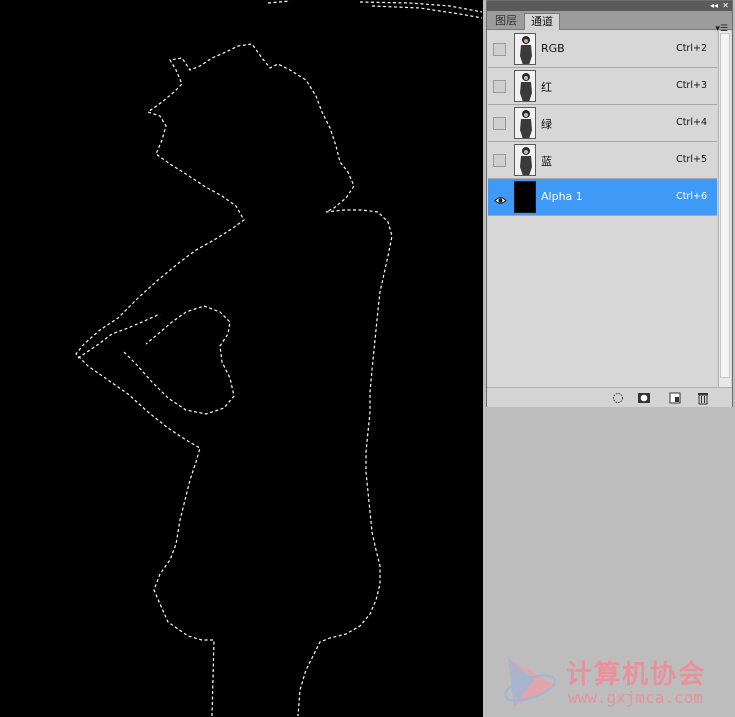 The image size is (735, 717). What do you see at coordinates (675, 397) in the screenshot?
I see `new-channel-icon` at bounding box center [675, 397].